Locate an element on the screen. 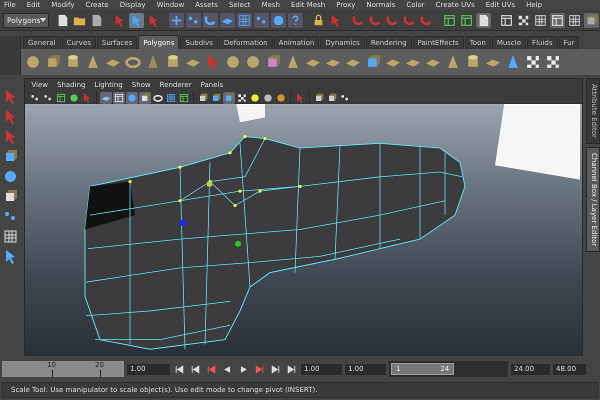  shelf-handle is located at coordinates (10, 55).